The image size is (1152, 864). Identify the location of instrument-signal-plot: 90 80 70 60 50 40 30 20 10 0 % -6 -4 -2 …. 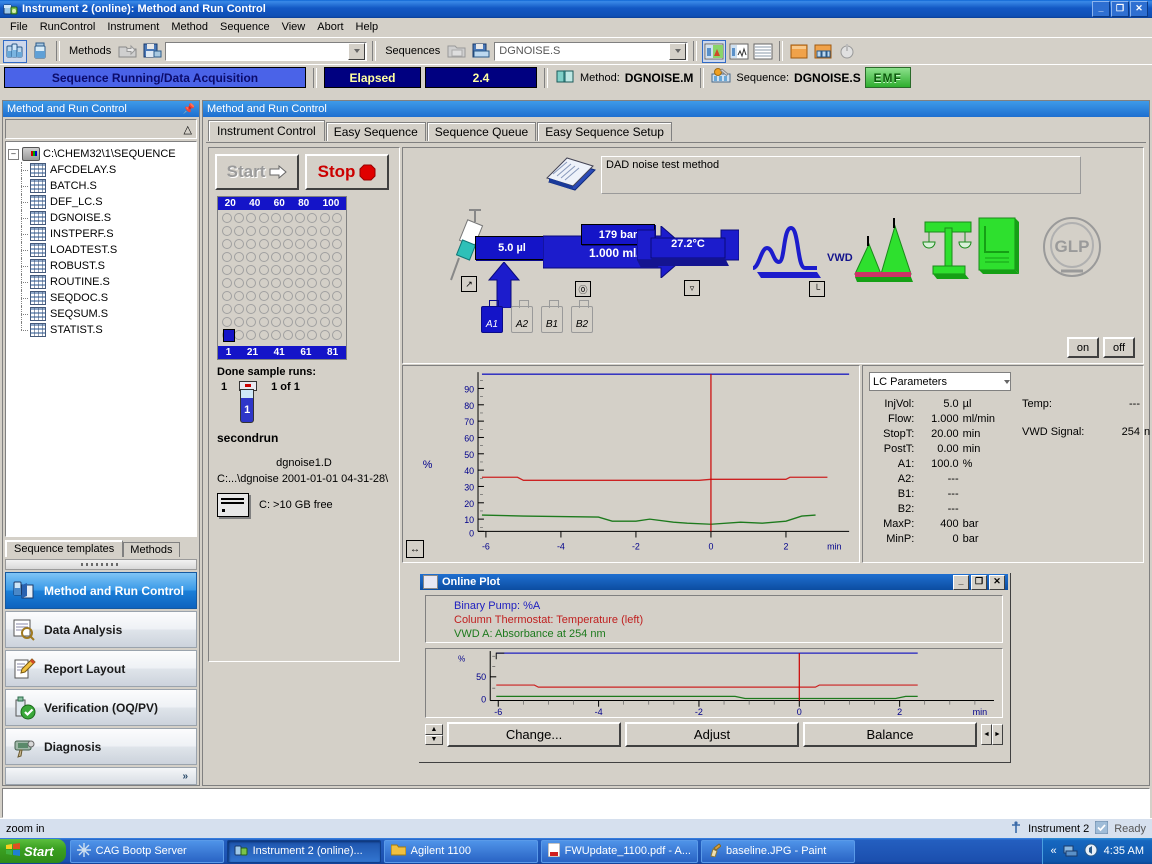
(631, 464).